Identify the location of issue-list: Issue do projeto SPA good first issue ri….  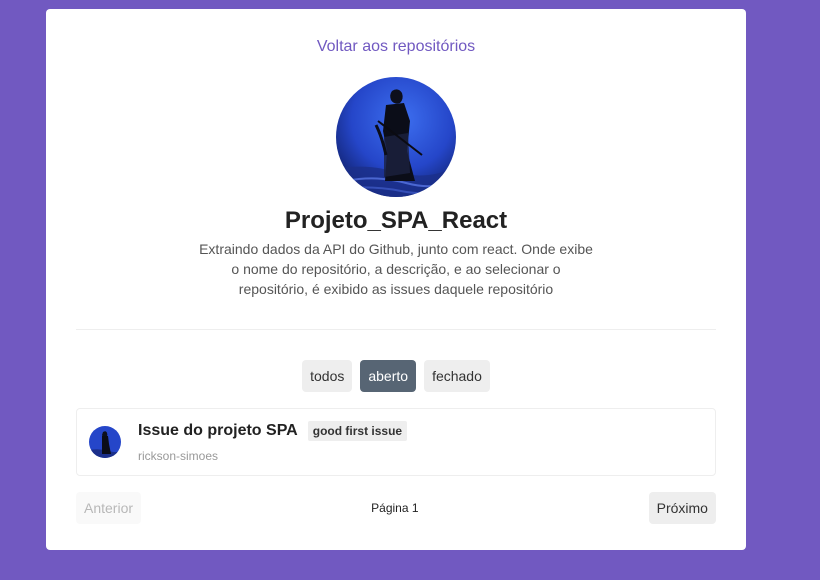
(396, 442).